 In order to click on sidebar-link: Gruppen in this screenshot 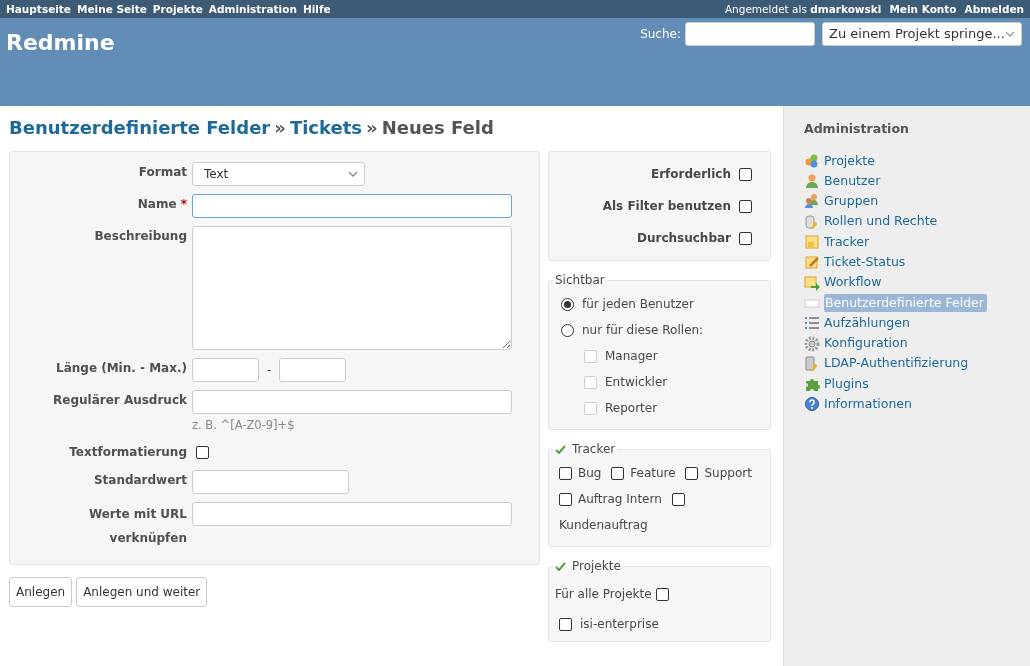, I will do `click(851, 201)`.